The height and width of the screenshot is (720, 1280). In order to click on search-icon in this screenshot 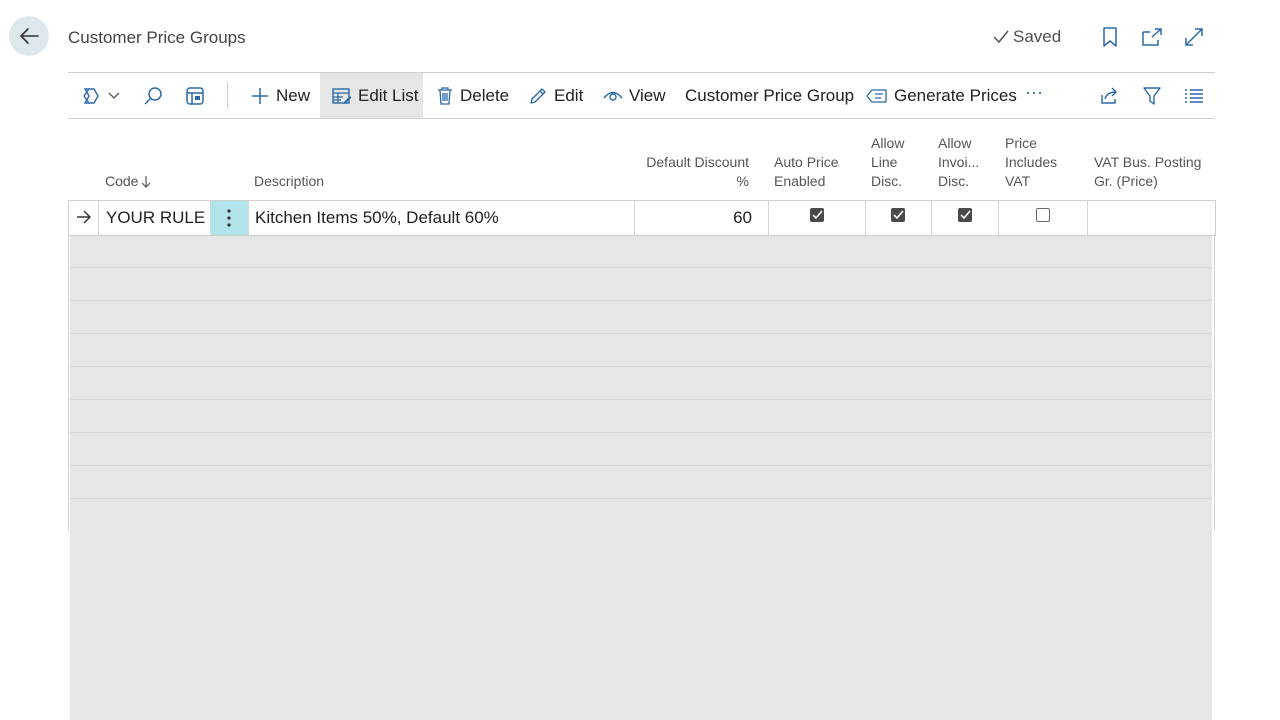, I will do `click(153, 95)`.